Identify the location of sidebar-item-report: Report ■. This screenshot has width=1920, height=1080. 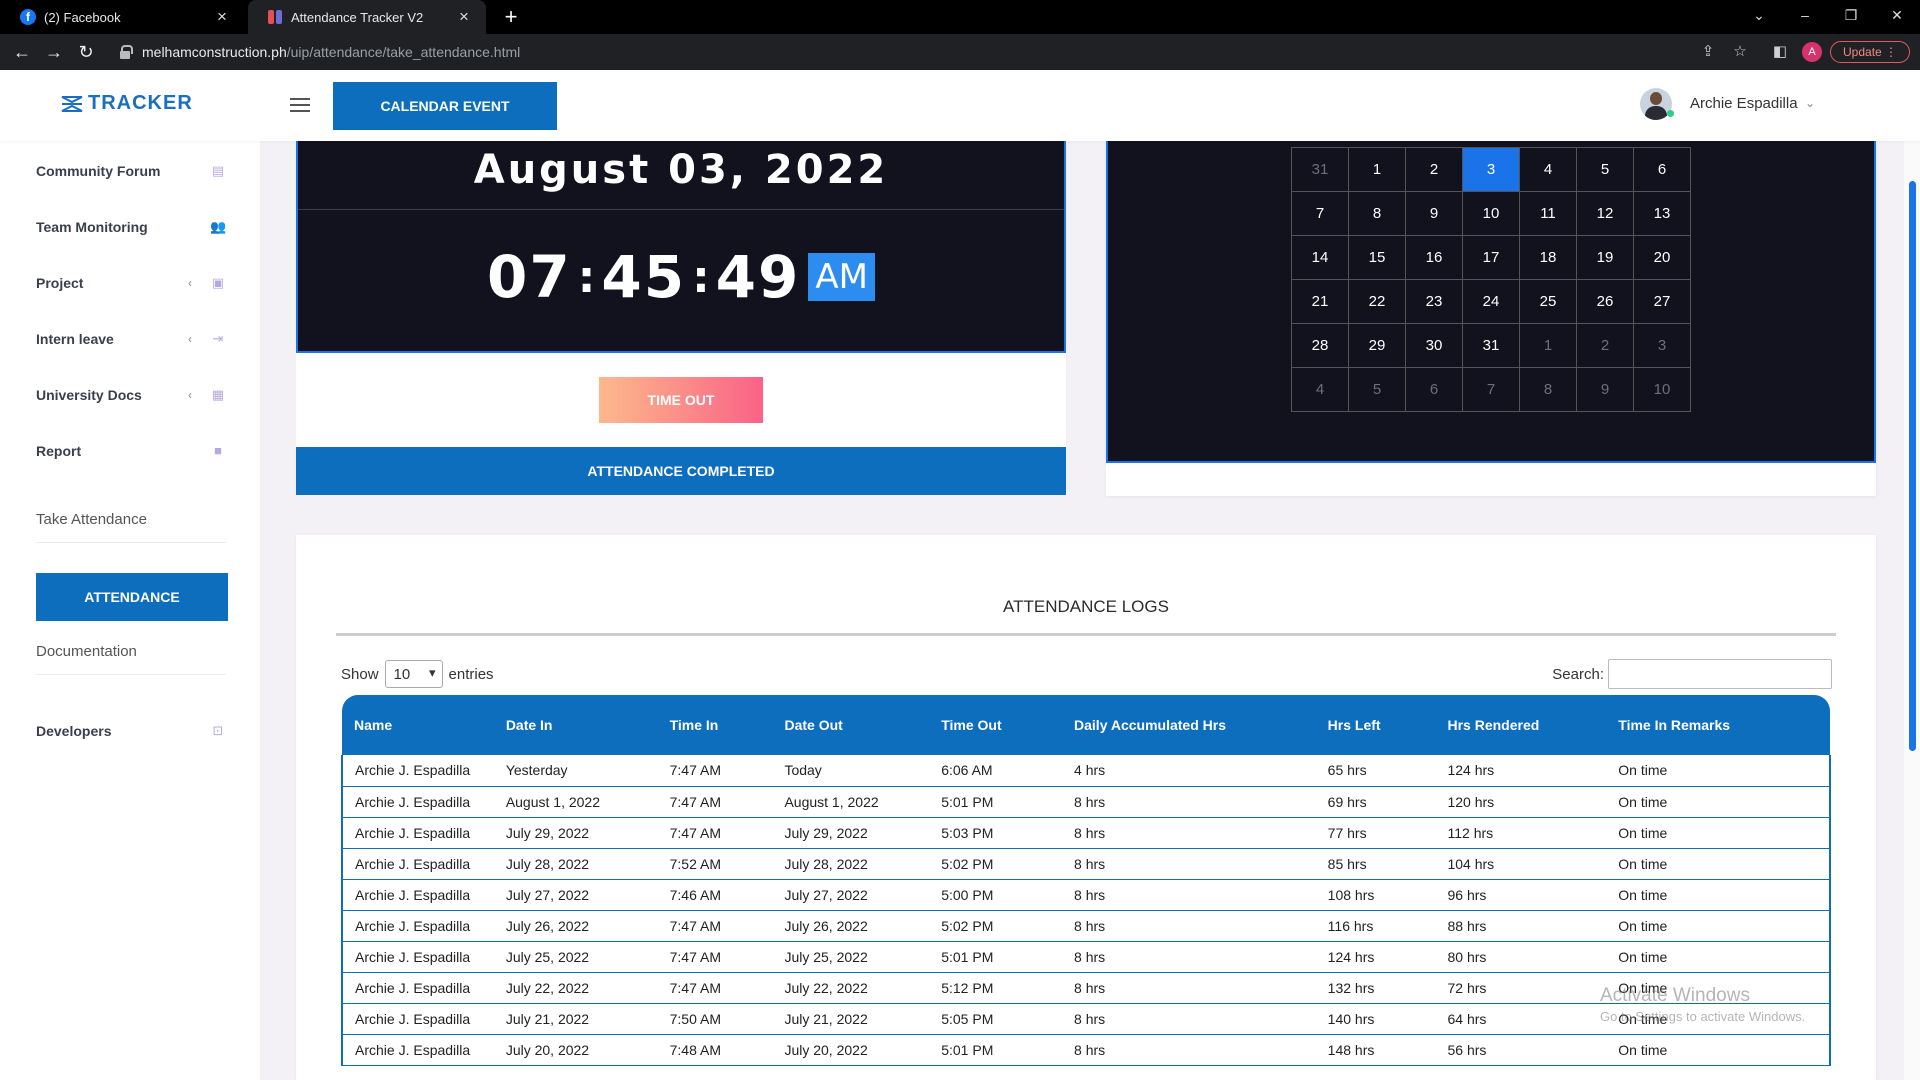
(131, 451).